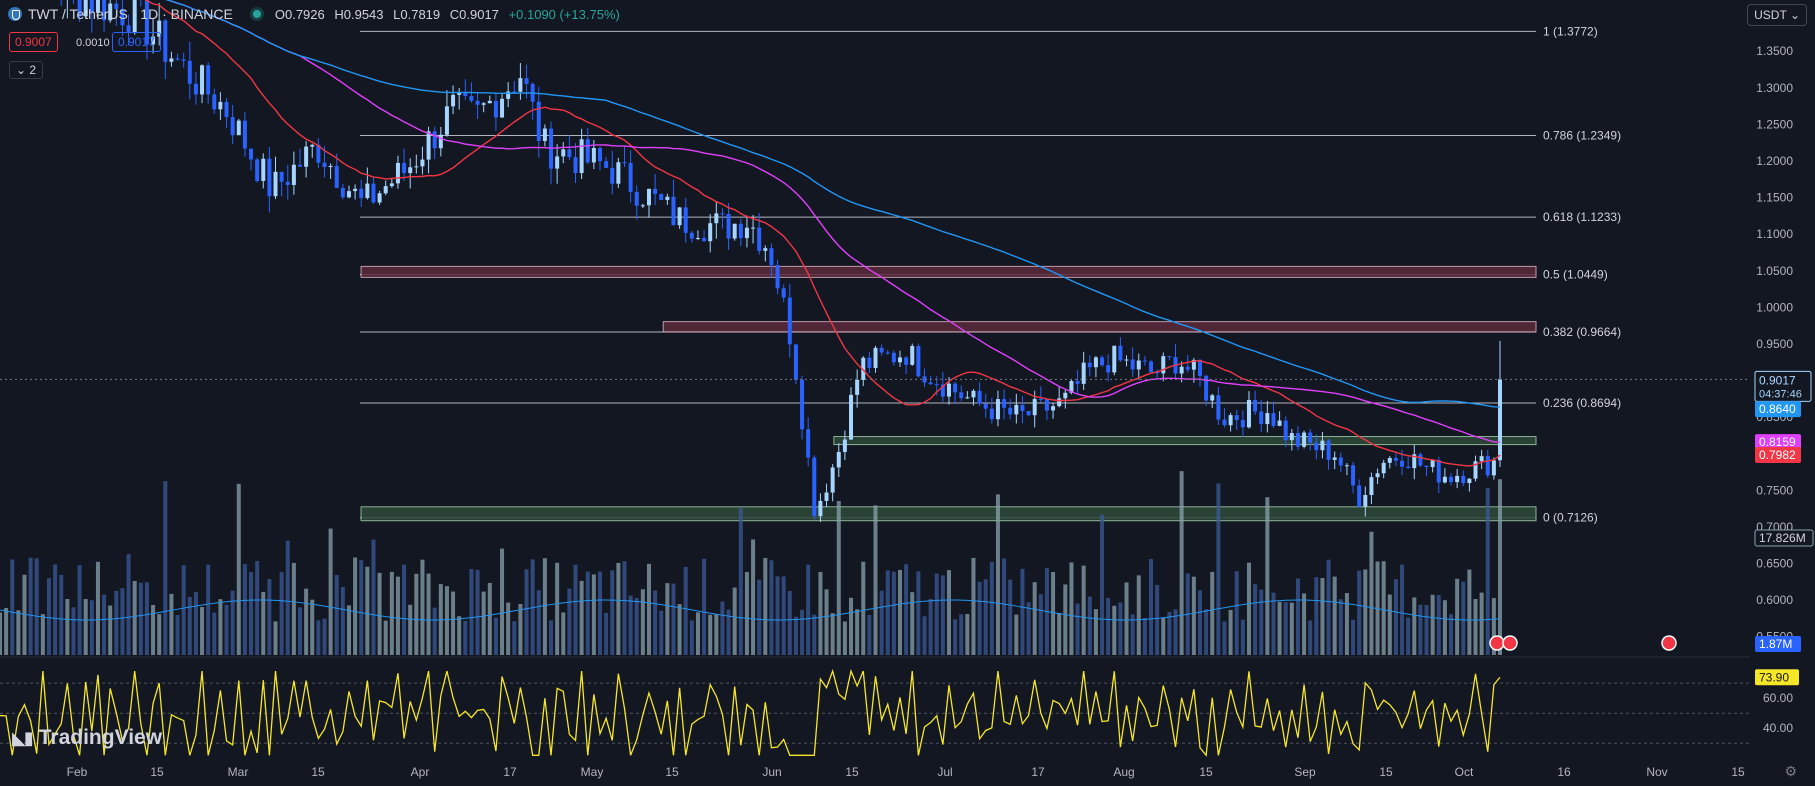 This screenshot has height=786, width=1815. I want to click on symbol-title: TWT / TetherUS · 1D · BINANCE, so click(130, 14).